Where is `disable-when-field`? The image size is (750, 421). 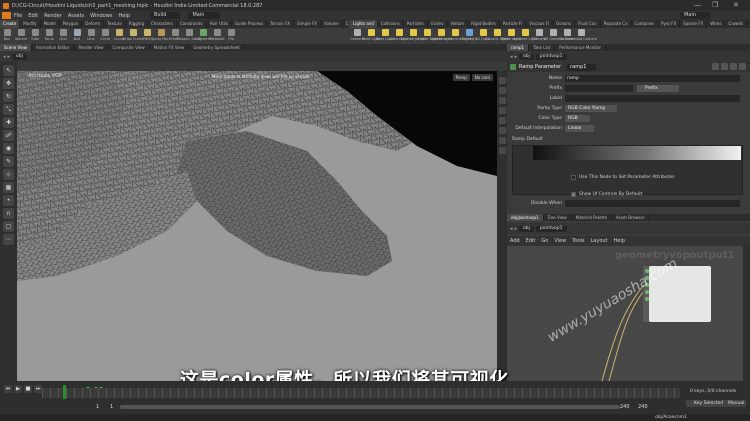
disable-when-field is located at coordinates (652, 203).